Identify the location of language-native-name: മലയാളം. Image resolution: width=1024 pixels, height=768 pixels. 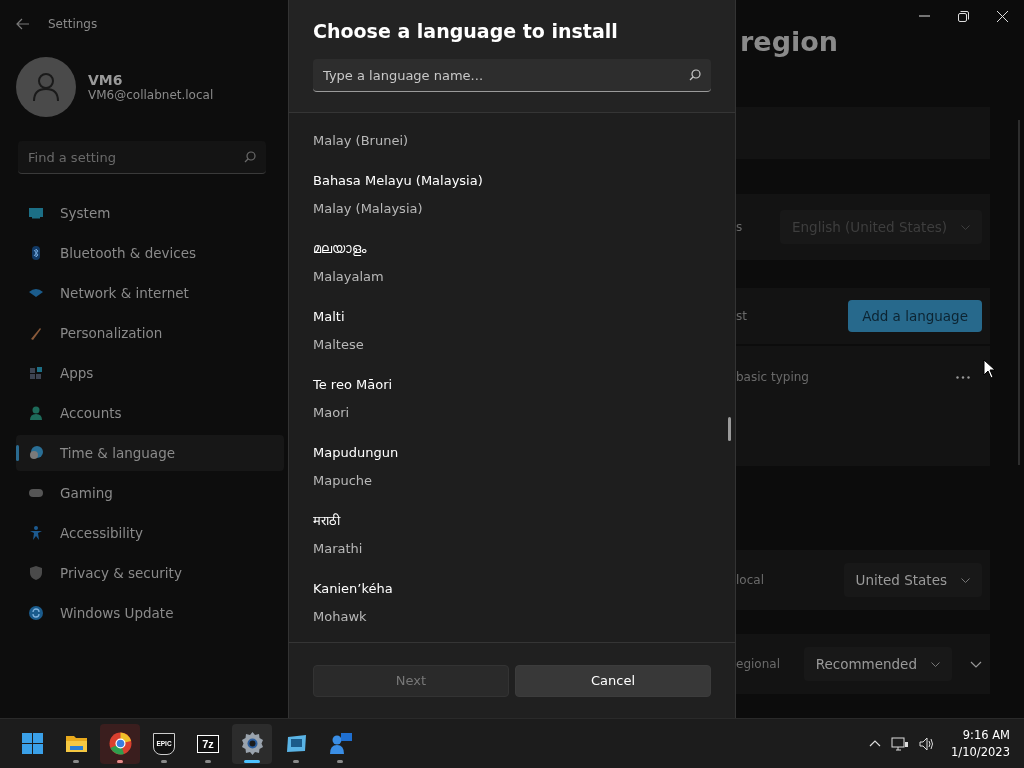
(512, 249).